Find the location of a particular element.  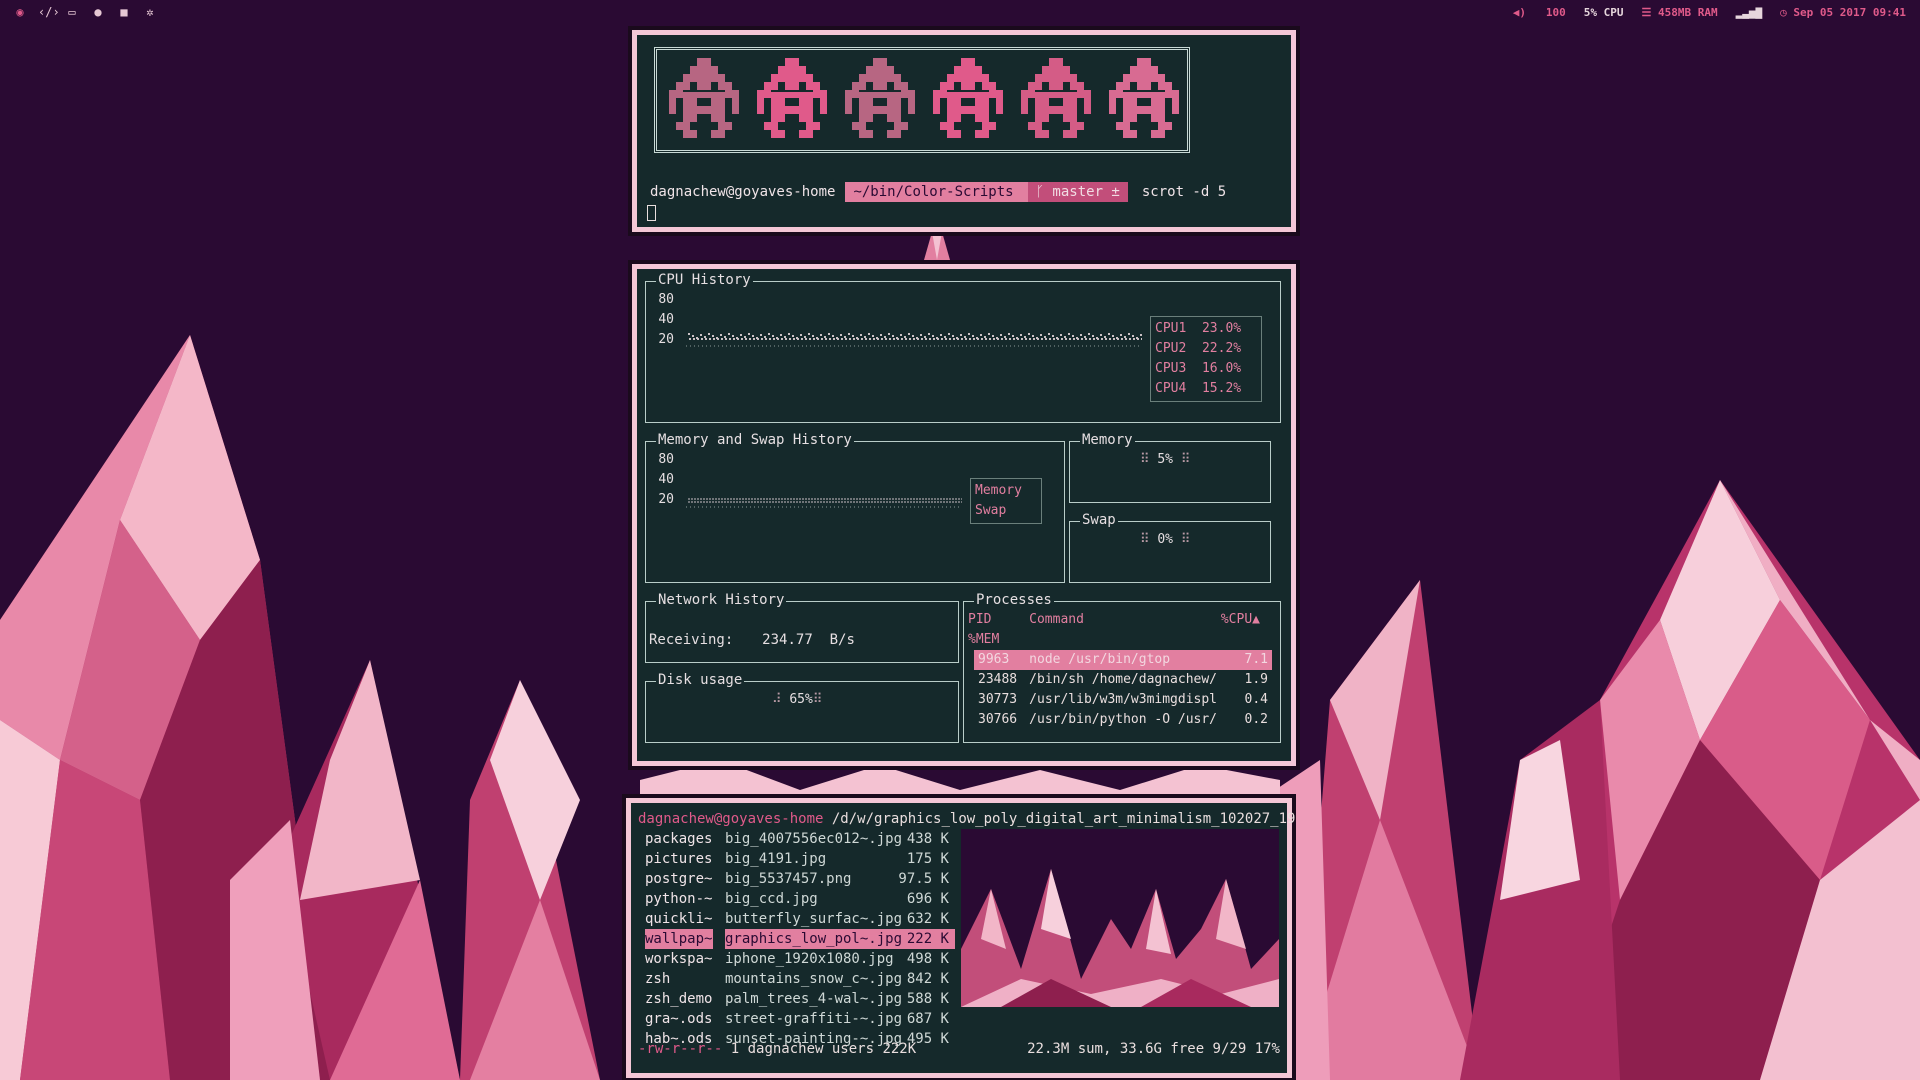

volume-icon: ◀) is located at coordinates (1519, 12).